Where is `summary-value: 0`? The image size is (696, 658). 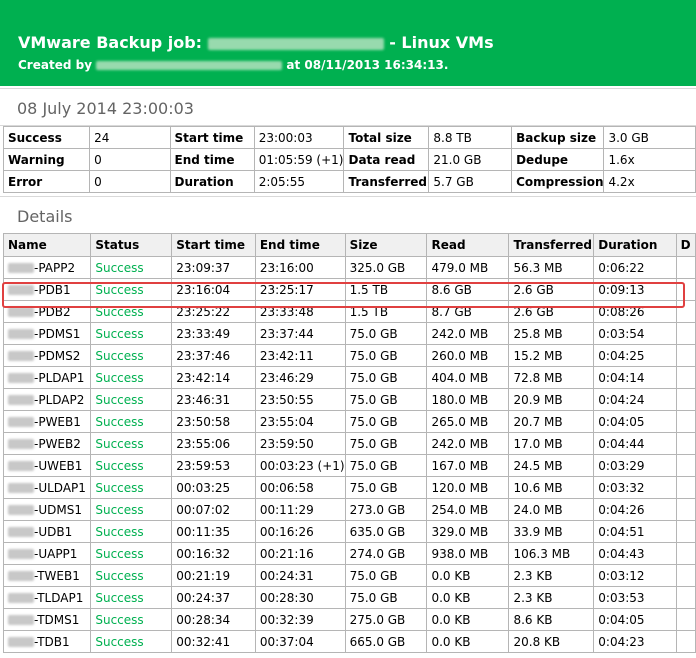
summary-value: 0 is located at coordinates (130, 159).